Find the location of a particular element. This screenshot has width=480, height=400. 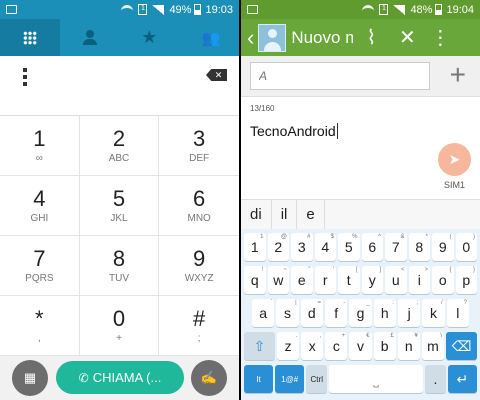

keyboard-key: " e is located at coordinates (302, 280).